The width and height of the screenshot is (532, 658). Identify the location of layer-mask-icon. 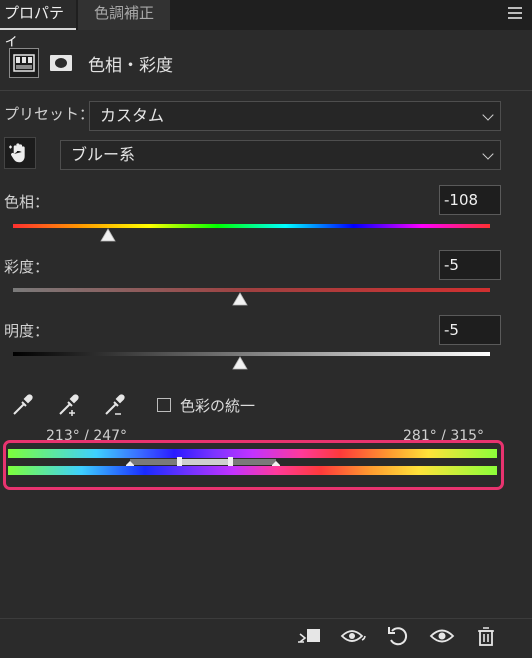
(61, 63).